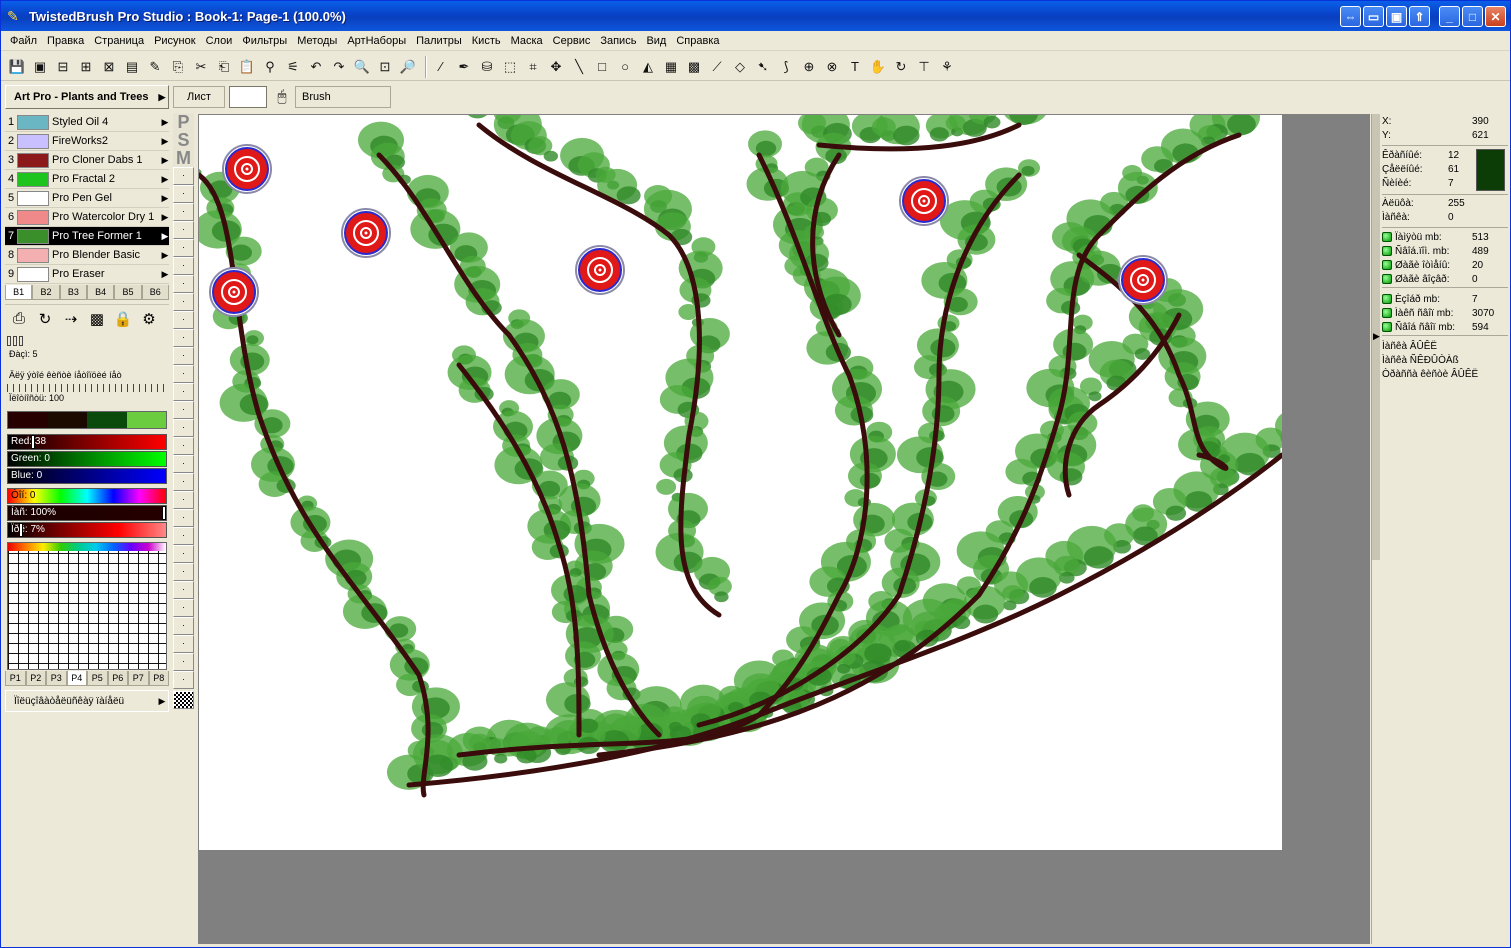 Image resolution: width=1511 pixels, height=948 pixels. I want to click on menu-item-5: Фильтры, so click(264, 41).